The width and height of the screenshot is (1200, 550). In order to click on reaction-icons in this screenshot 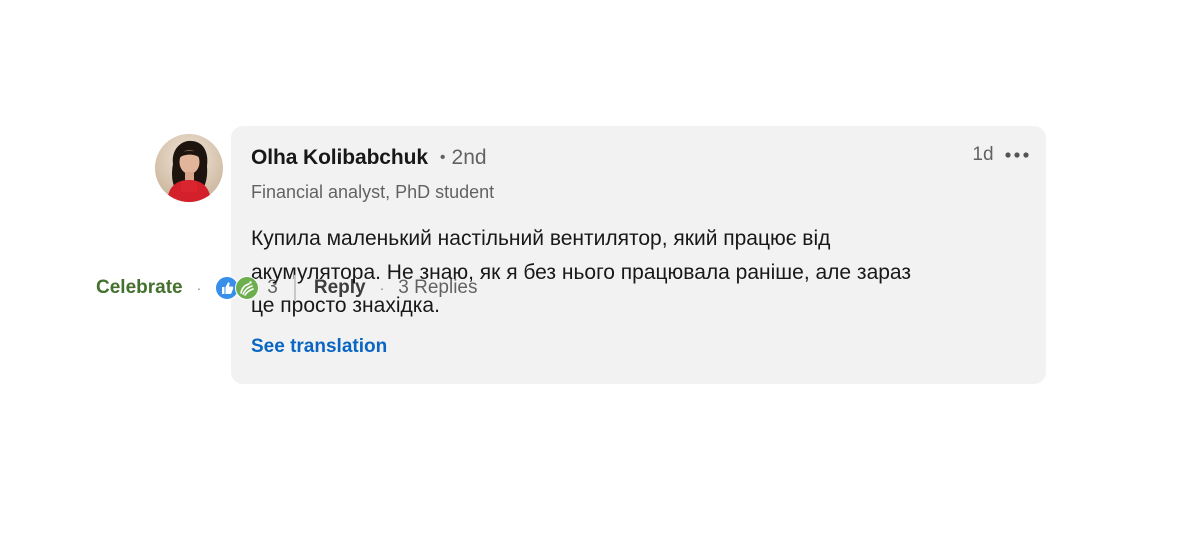, I will do `click(238, 288)`.